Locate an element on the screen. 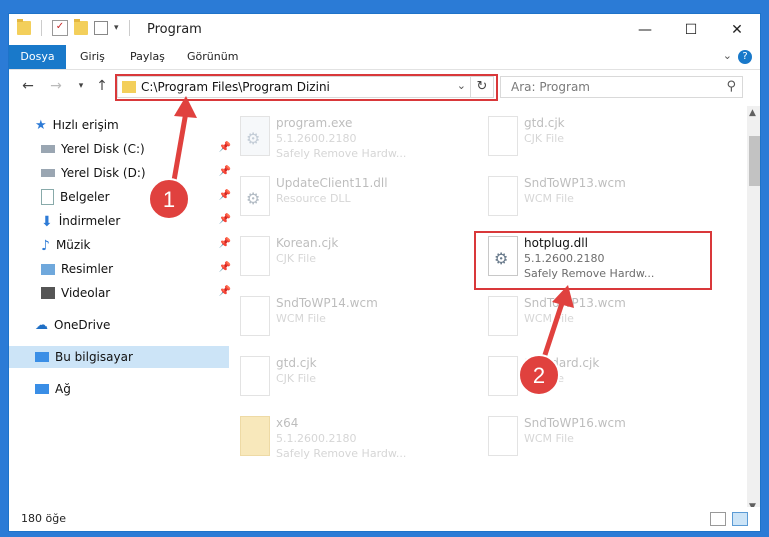 This screenshot has width=769, height=537. title-bar: ✓ ▾ Program — ☐ ✕ is located at coordinates (384, 29).